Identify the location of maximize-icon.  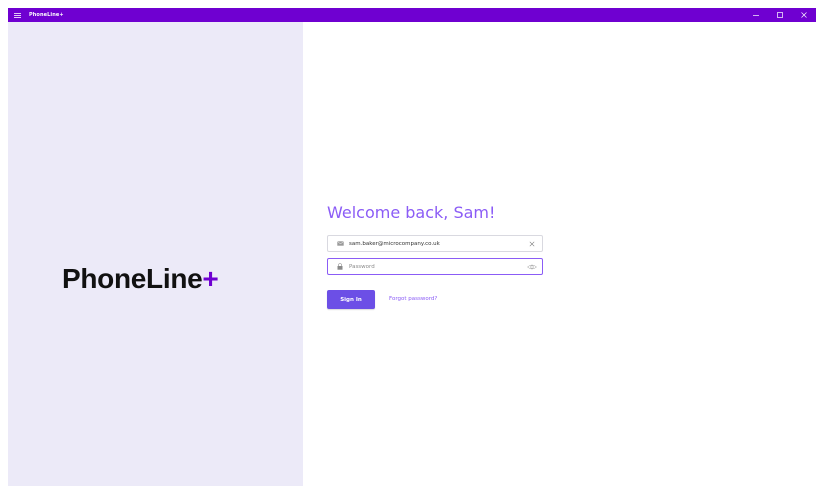
(780, 15).